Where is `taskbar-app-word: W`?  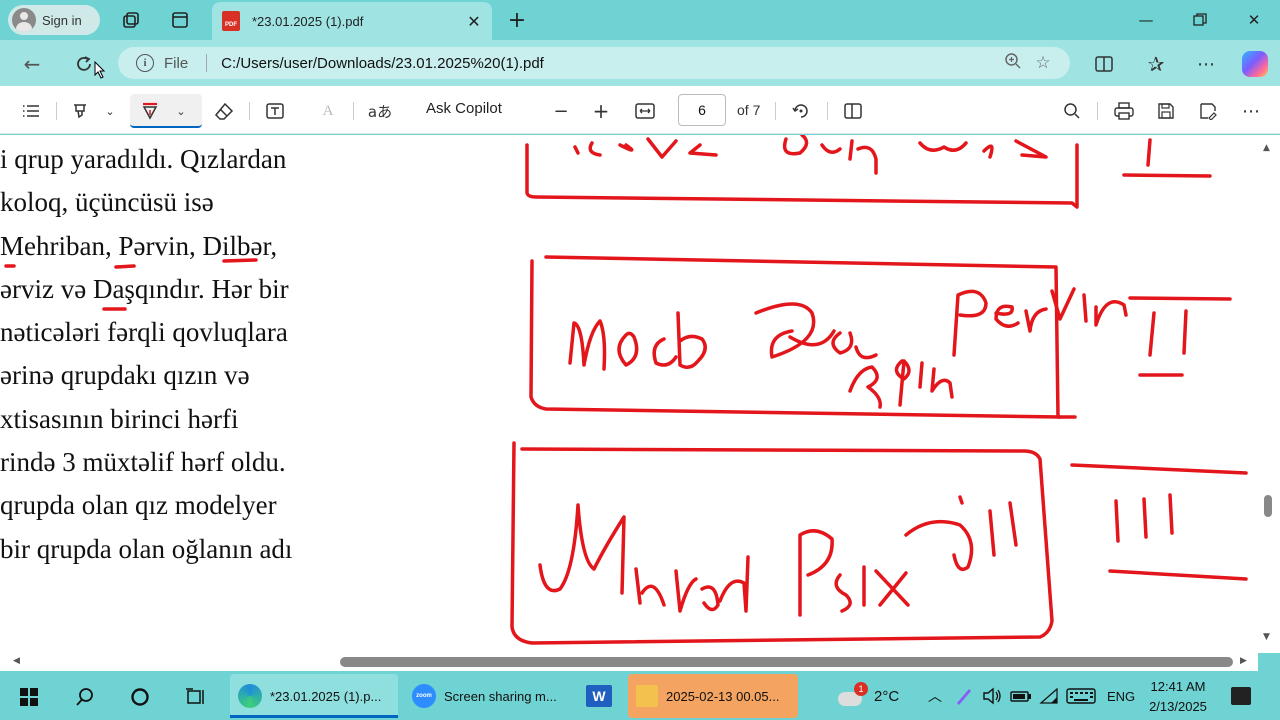
taskbar-app-word: W is located at coordinates (600, 696).